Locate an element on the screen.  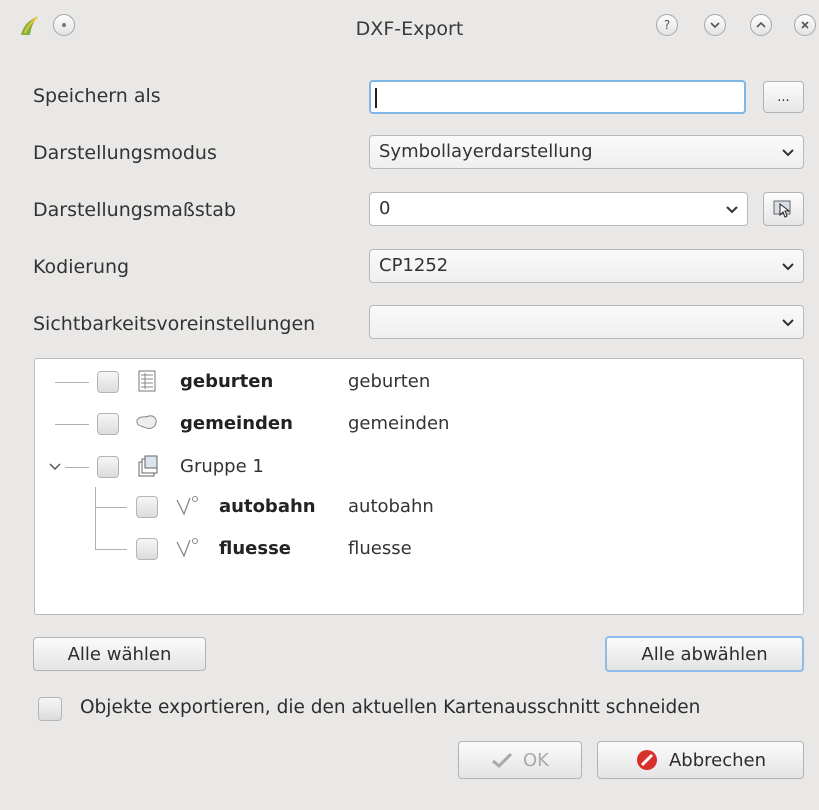
tree-row: autobahn autobahn is located at coordinates (415, 507).